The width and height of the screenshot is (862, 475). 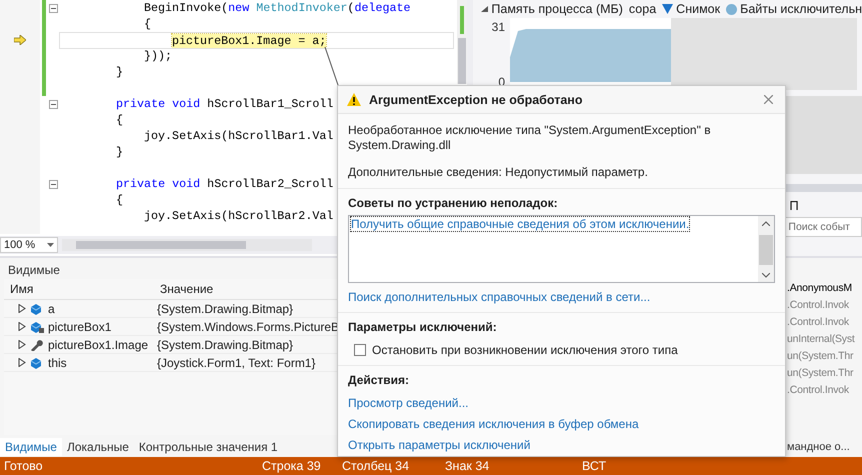 What do you see at coordinates (593, 466) in the screenshot?
I see `status-text: ВСТ` at bounding box center [593, 466].